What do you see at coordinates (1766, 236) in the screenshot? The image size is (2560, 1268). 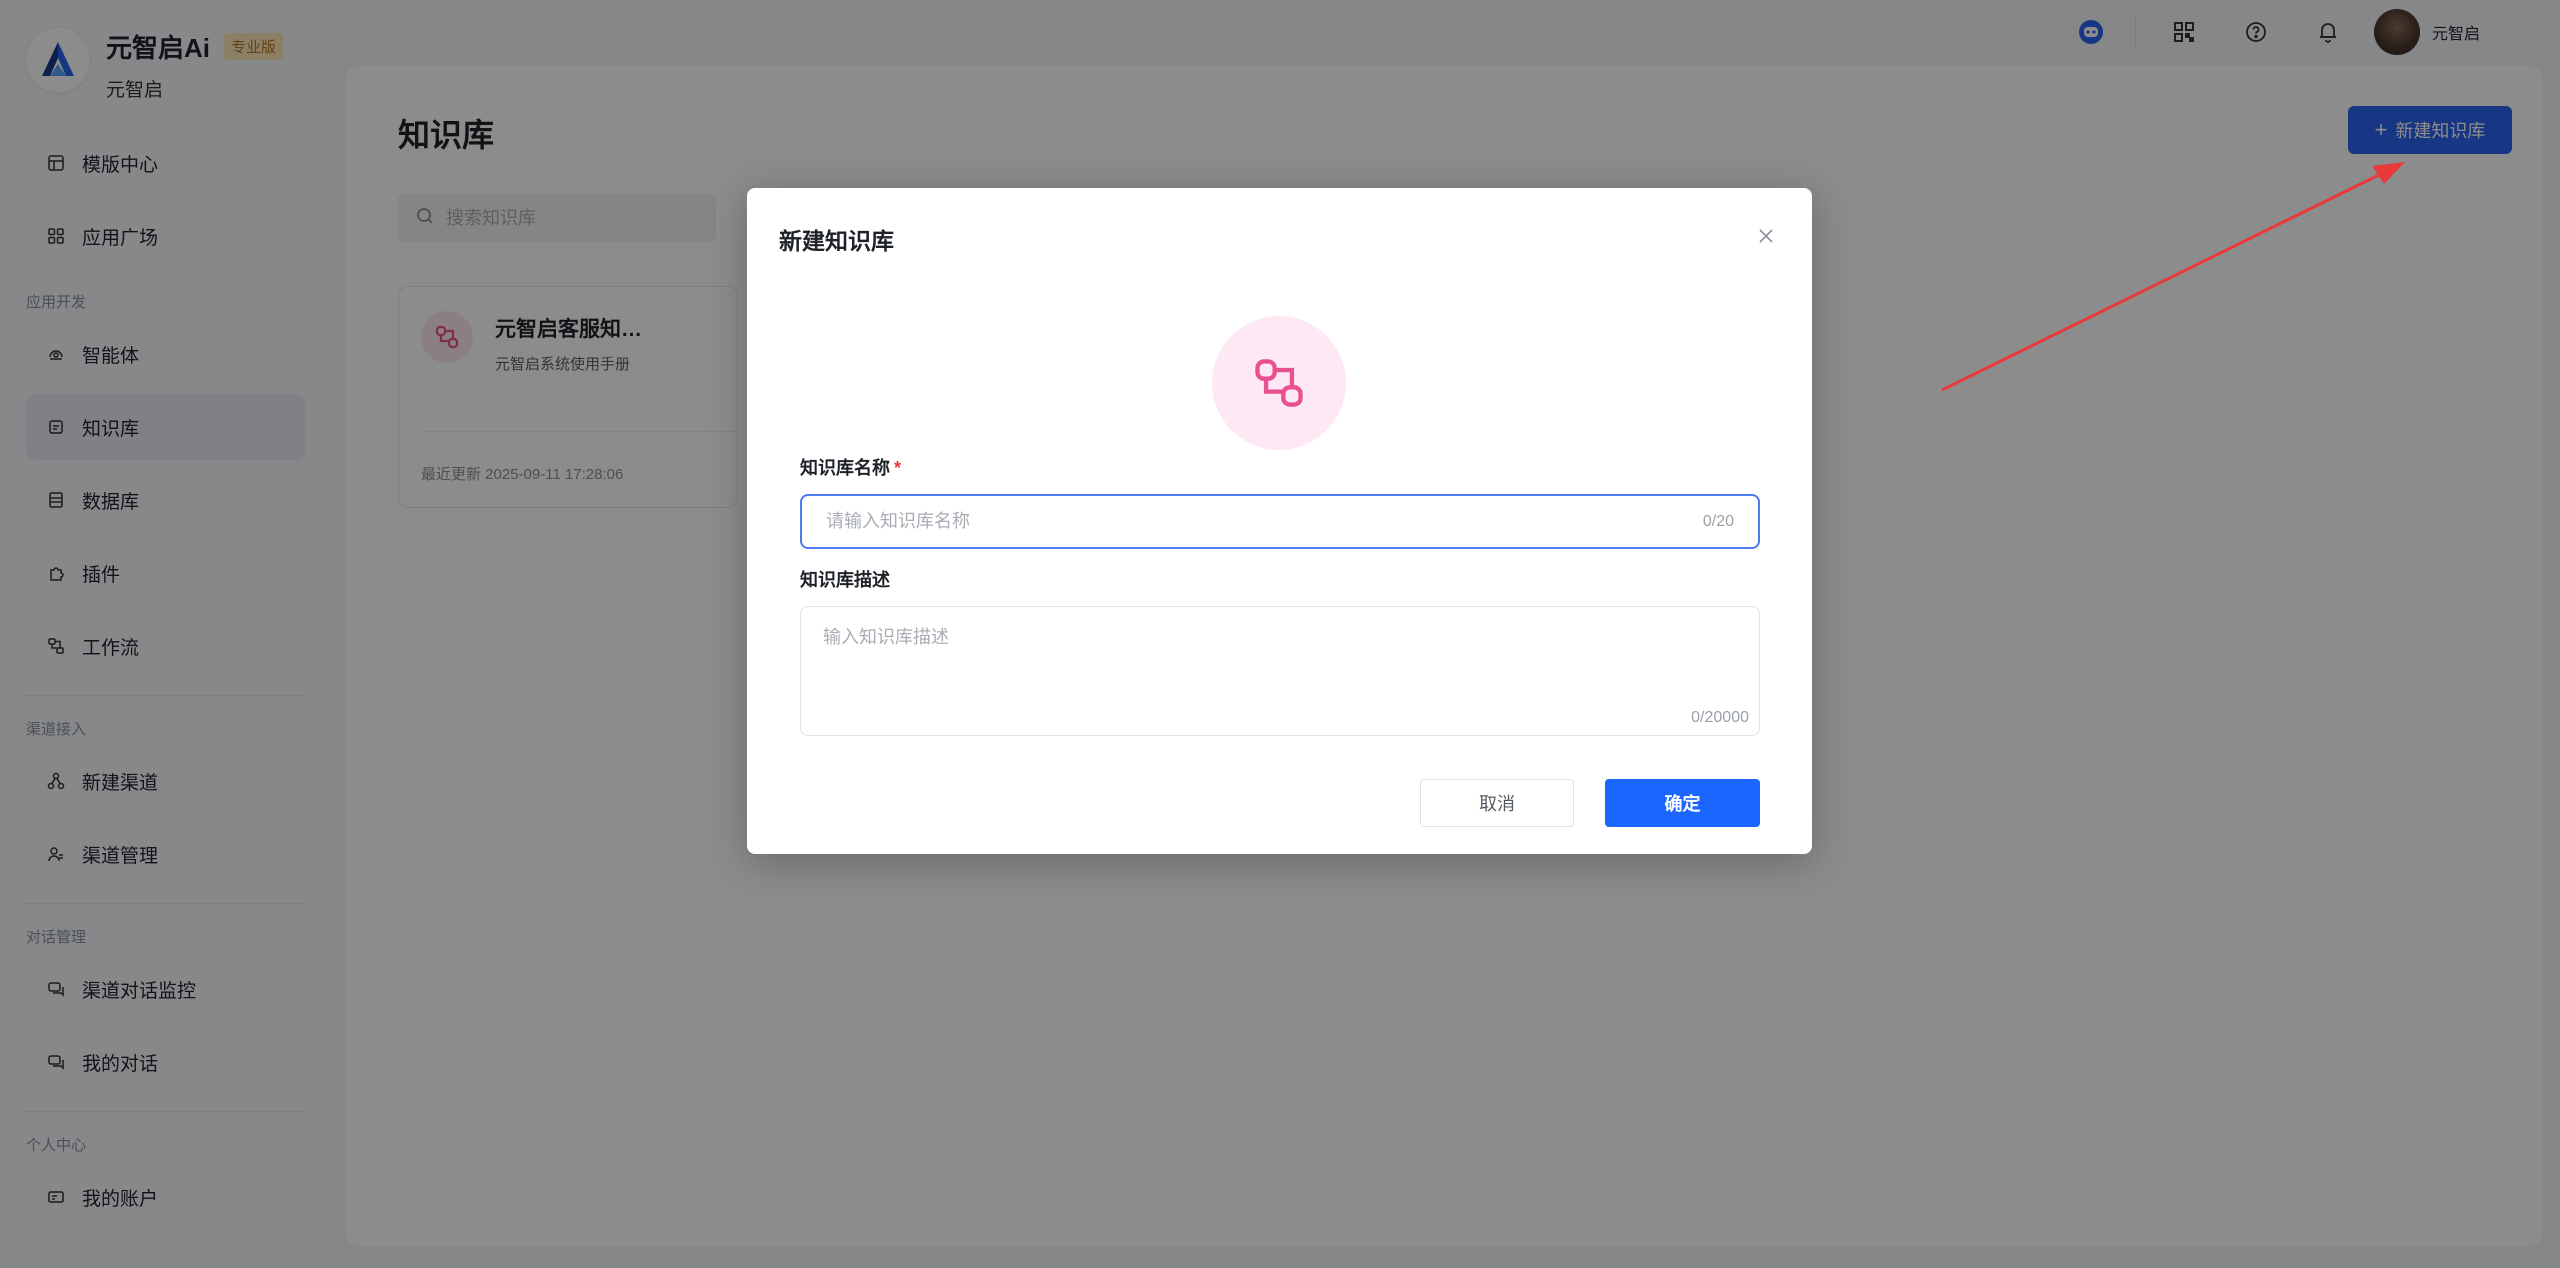 I see `close-icon` at bounding box center [1766, 236].